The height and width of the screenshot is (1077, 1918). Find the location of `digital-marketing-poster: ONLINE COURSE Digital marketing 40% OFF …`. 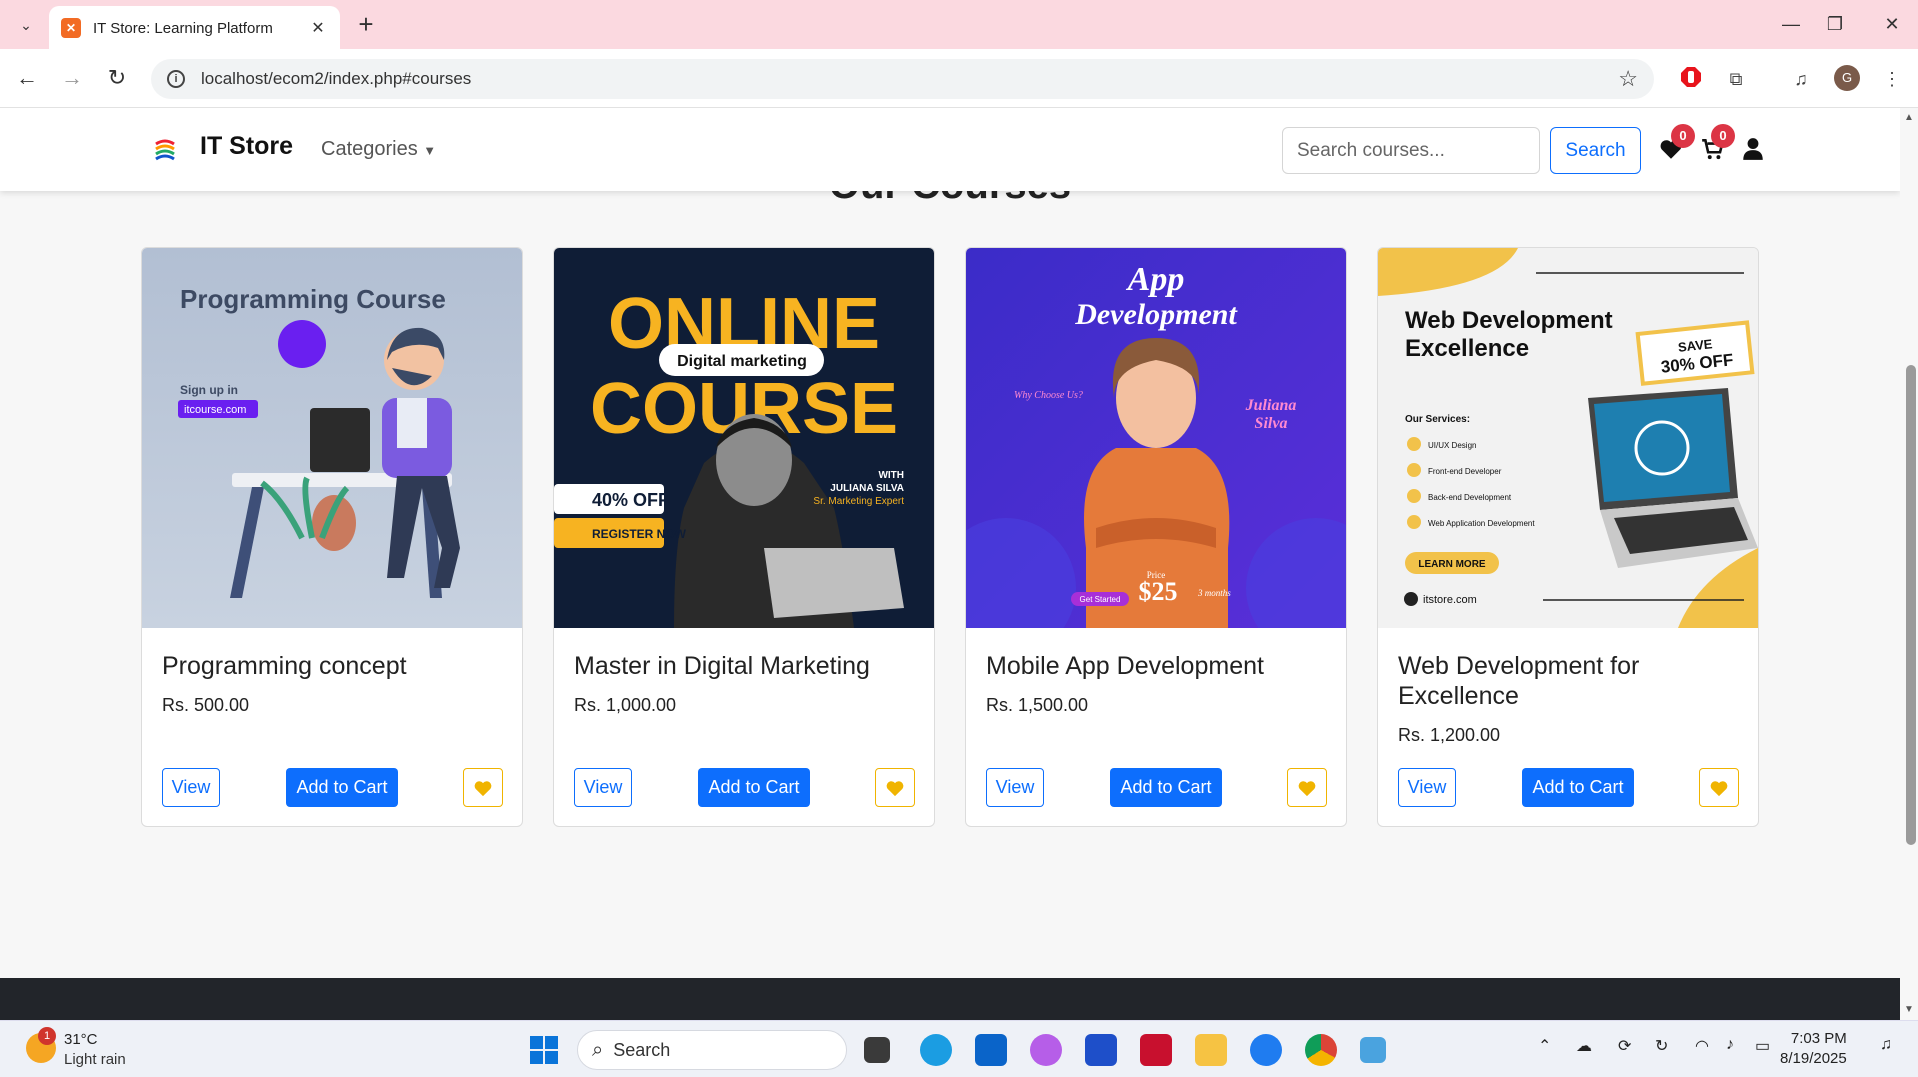

digital-marketing-poster: ONLINE COURSE Digital marketing 40% OFF … is located at coordinates (744, 438).